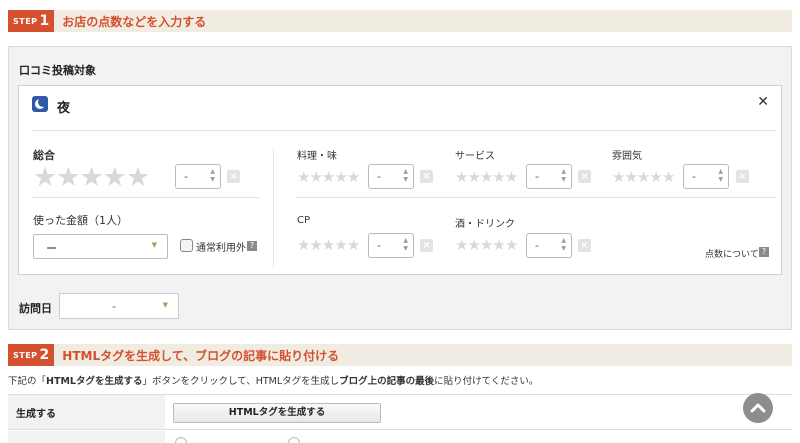 The height and width of the screenshot is (443, 800). What do you see at coordinates (400, 412) in the screenshot?
I see `generate-row: 生成する HTMLタグを生成する` at bounding box center [400, 412].